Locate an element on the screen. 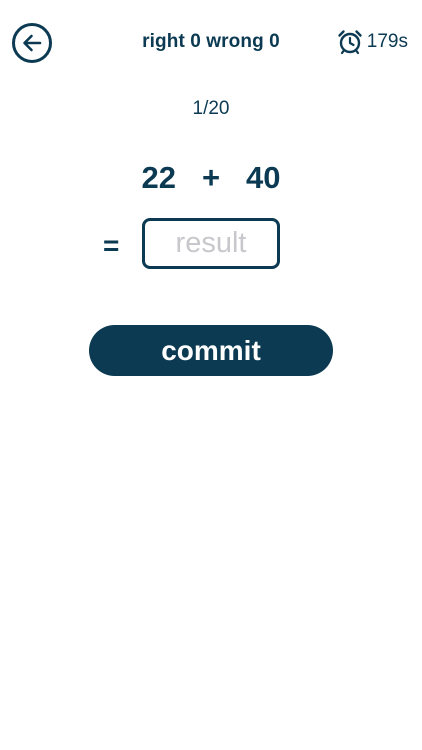 Image resolution: width=422 pixels, height=750 pixels. question-progress: 1/20 is located at coordinates (211, 108).